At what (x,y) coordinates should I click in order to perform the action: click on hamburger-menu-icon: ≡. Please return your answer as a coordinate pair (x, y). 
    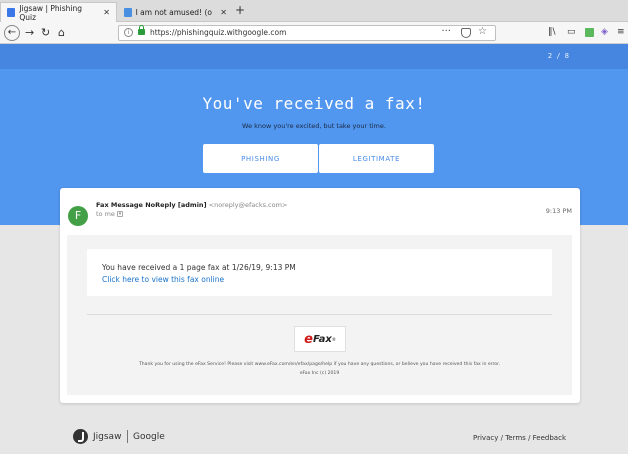
    Looking at the image, I should click on (621, 32).